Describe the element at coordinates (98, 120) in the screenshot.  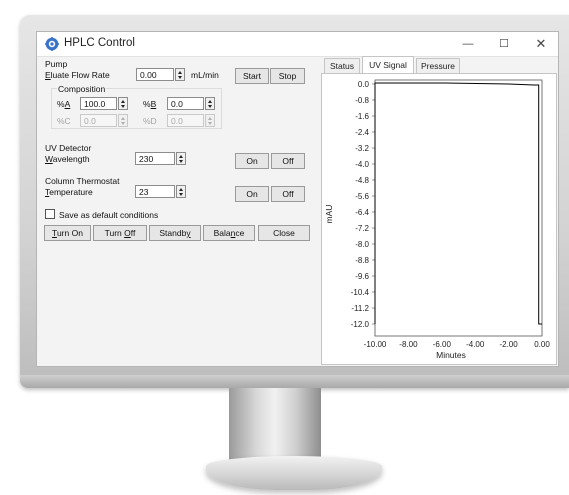
I see `percent-c-input` at that location.